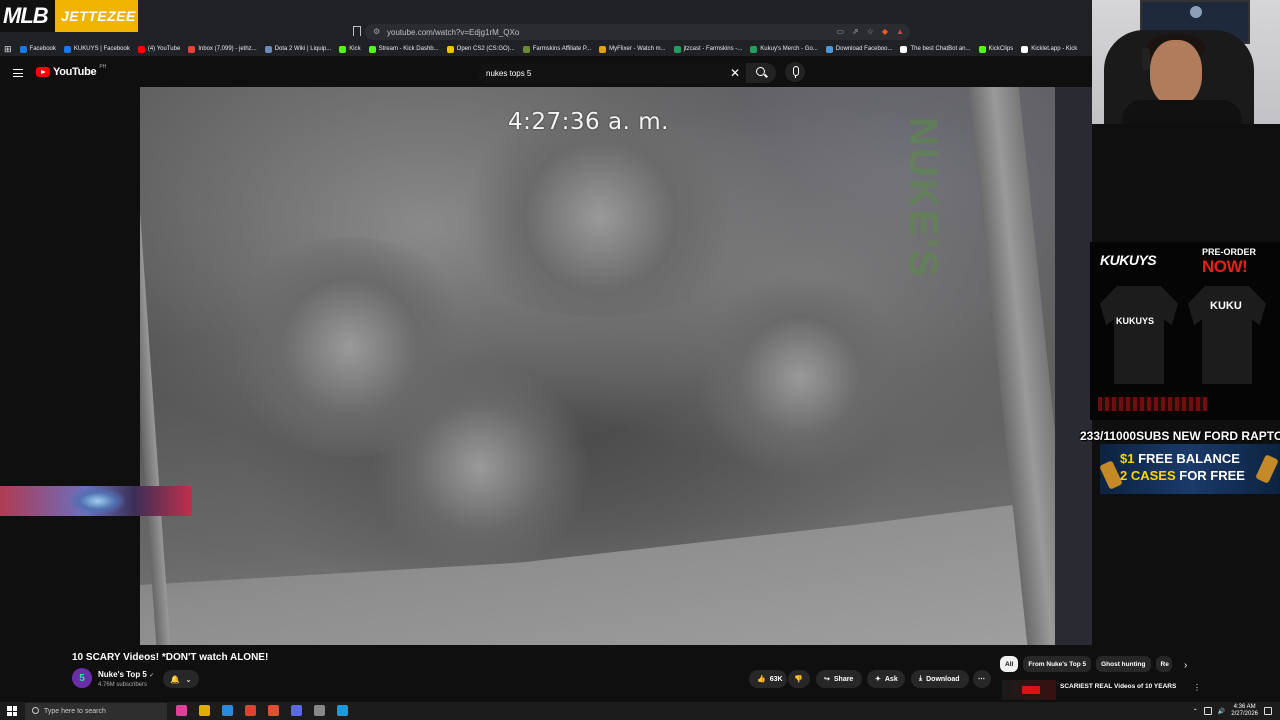 The height and width of the screenshot is (720, 1280). What do you see at coordinates (103, 67) in the screenshot?
I see `youtube-region: PH` at bounding box center [103, 67].